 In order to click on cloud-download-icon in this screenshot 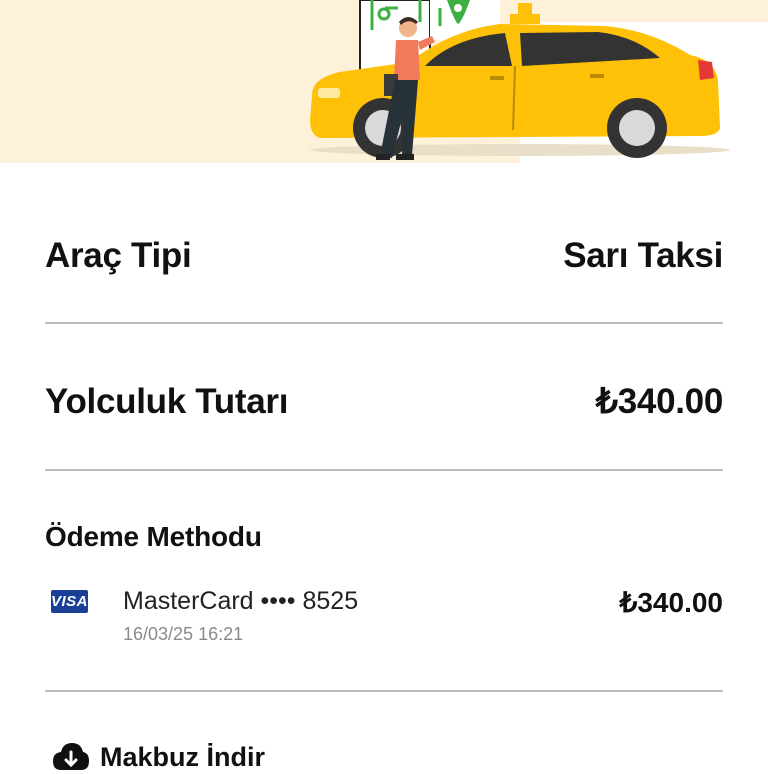, I will do `click(71, 756)`.